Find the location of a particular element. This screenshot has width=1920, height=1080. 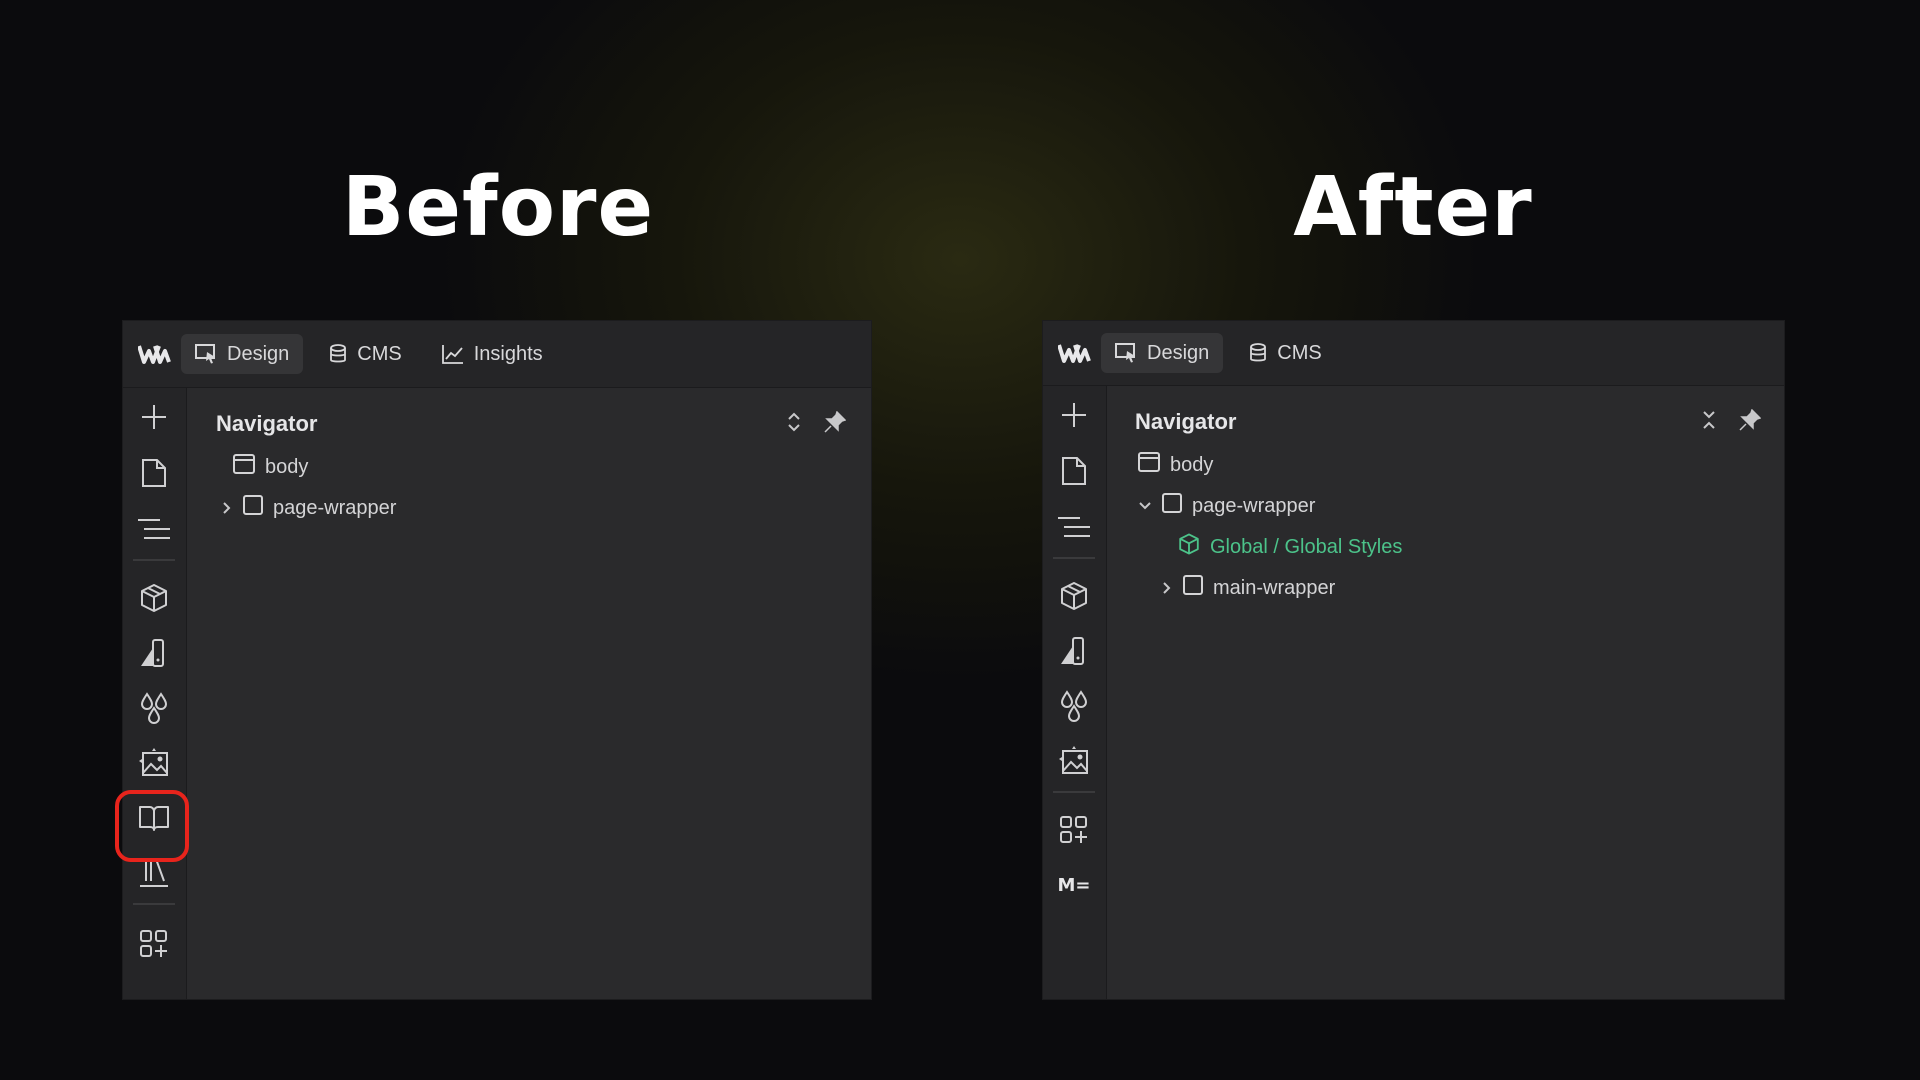

chevron-down-icon is located at coordinates (1145, 506).